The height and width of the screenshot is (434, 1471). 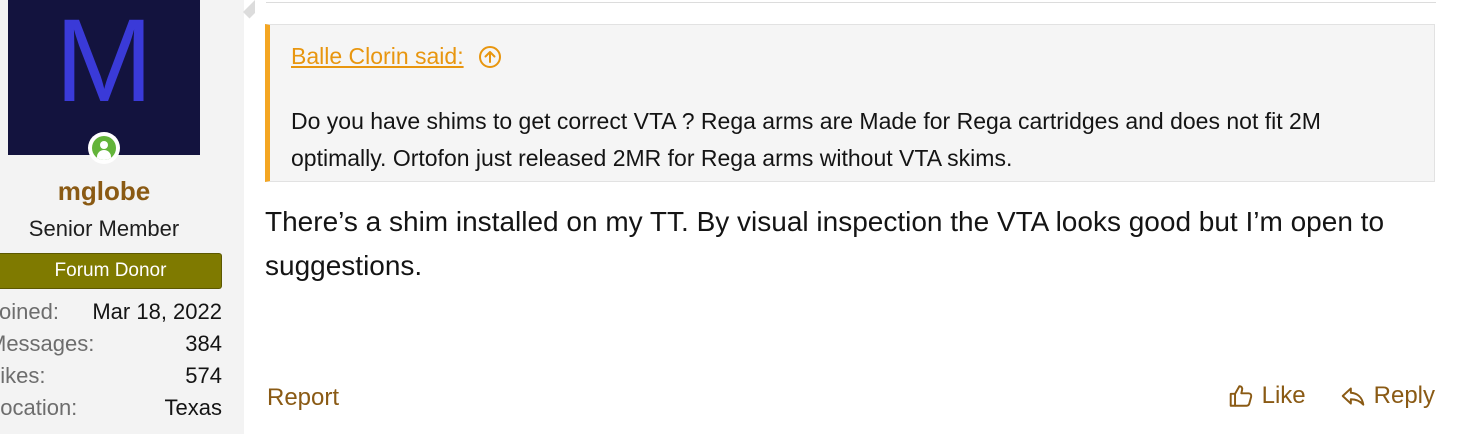 I want to click on user-title: Senior Member, so click(x=104, y=228).